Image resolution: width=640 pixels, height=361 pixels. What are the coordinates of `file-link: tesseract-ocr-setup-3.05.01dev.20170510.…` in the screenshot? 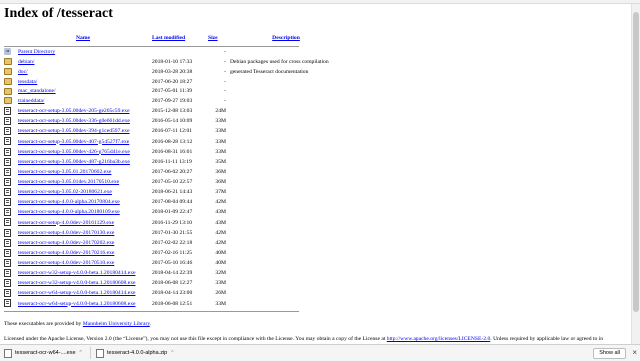 It's located at (68, 182).